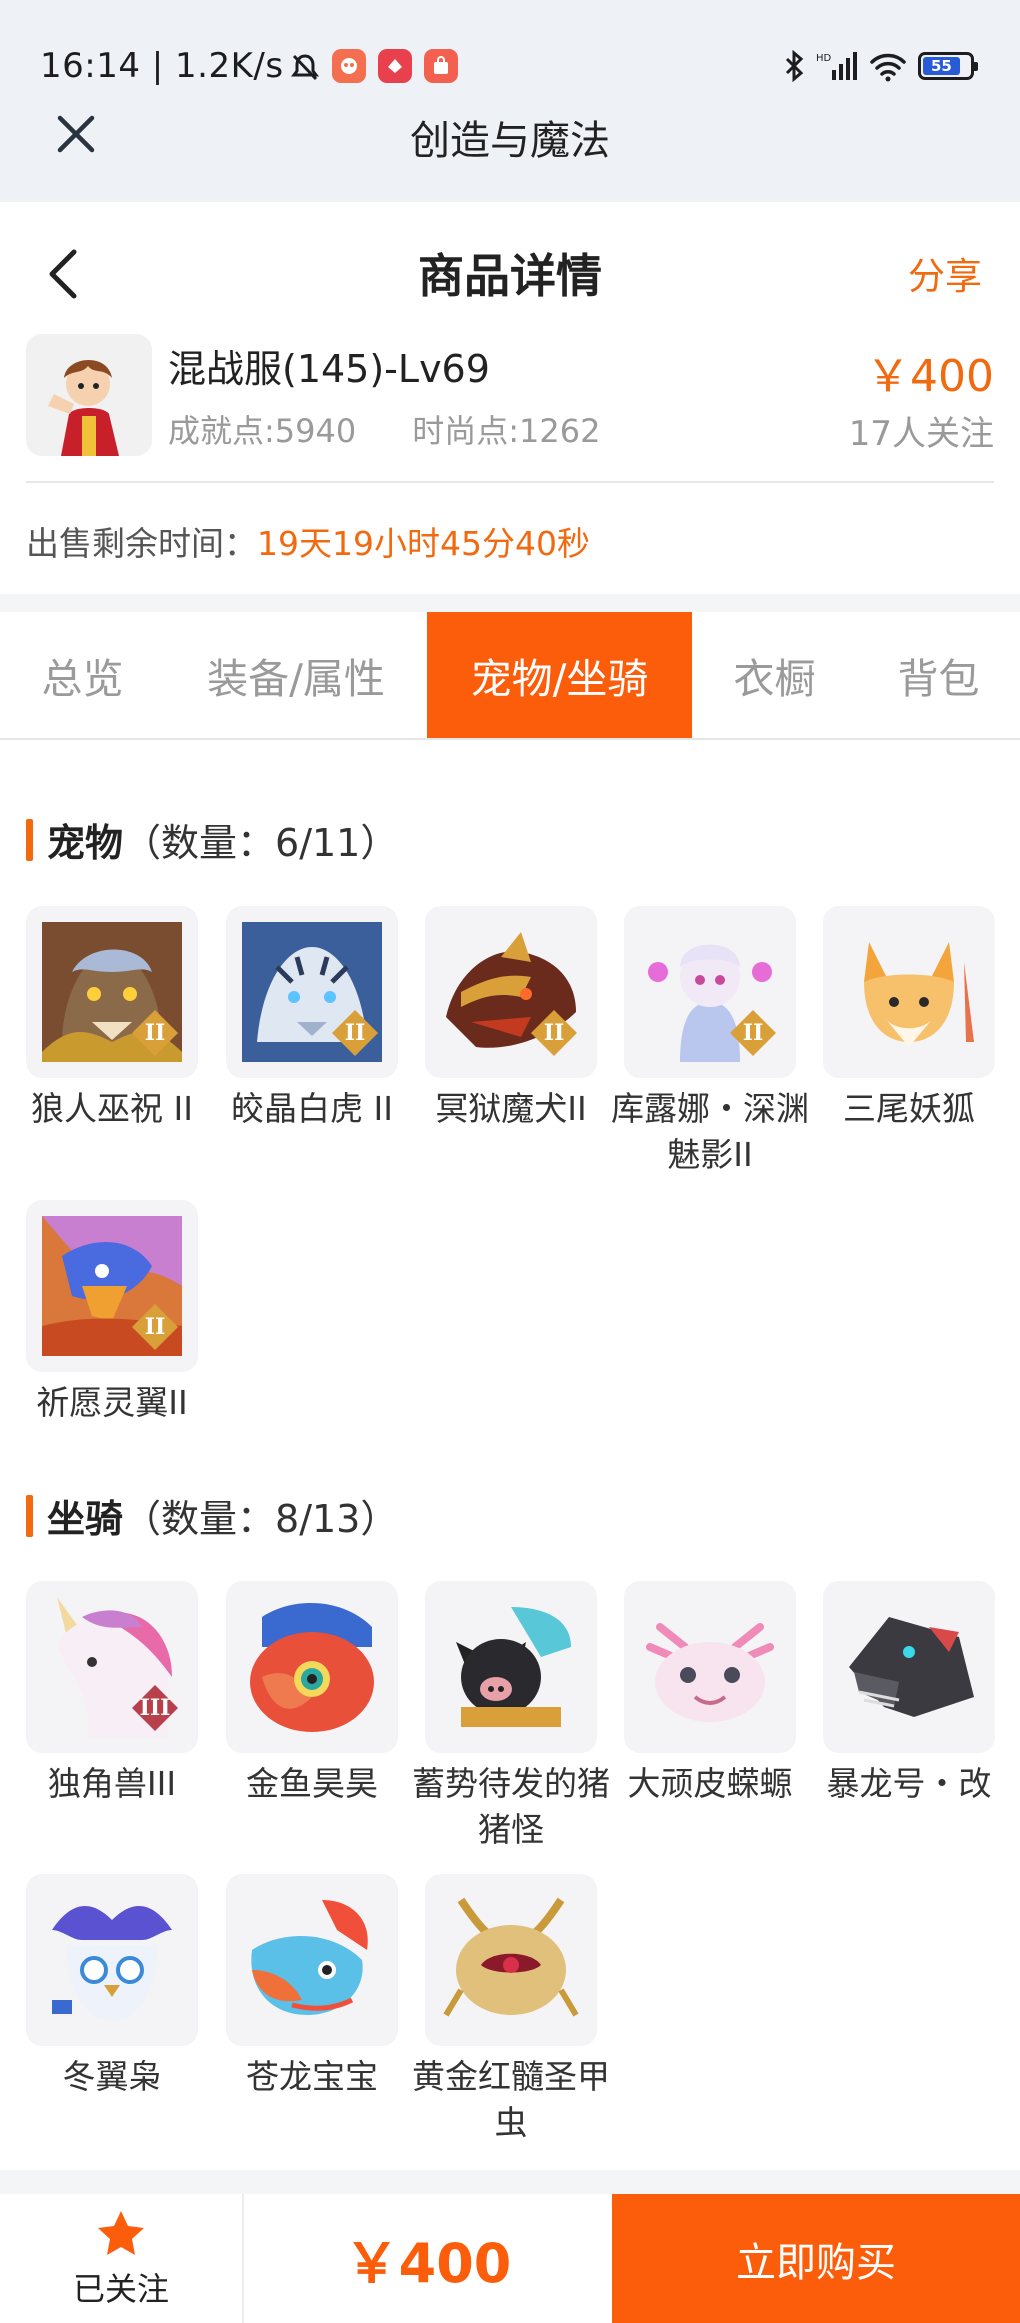  Describe the element at coordinates (262, 431) in the screenshot. I see `achievement-points: 成就点:5940` at that location.